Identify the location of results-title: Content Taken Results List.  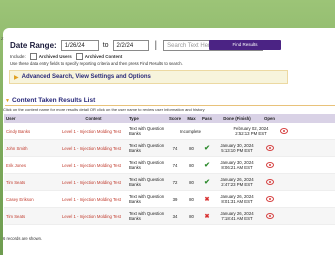
(53, 100).